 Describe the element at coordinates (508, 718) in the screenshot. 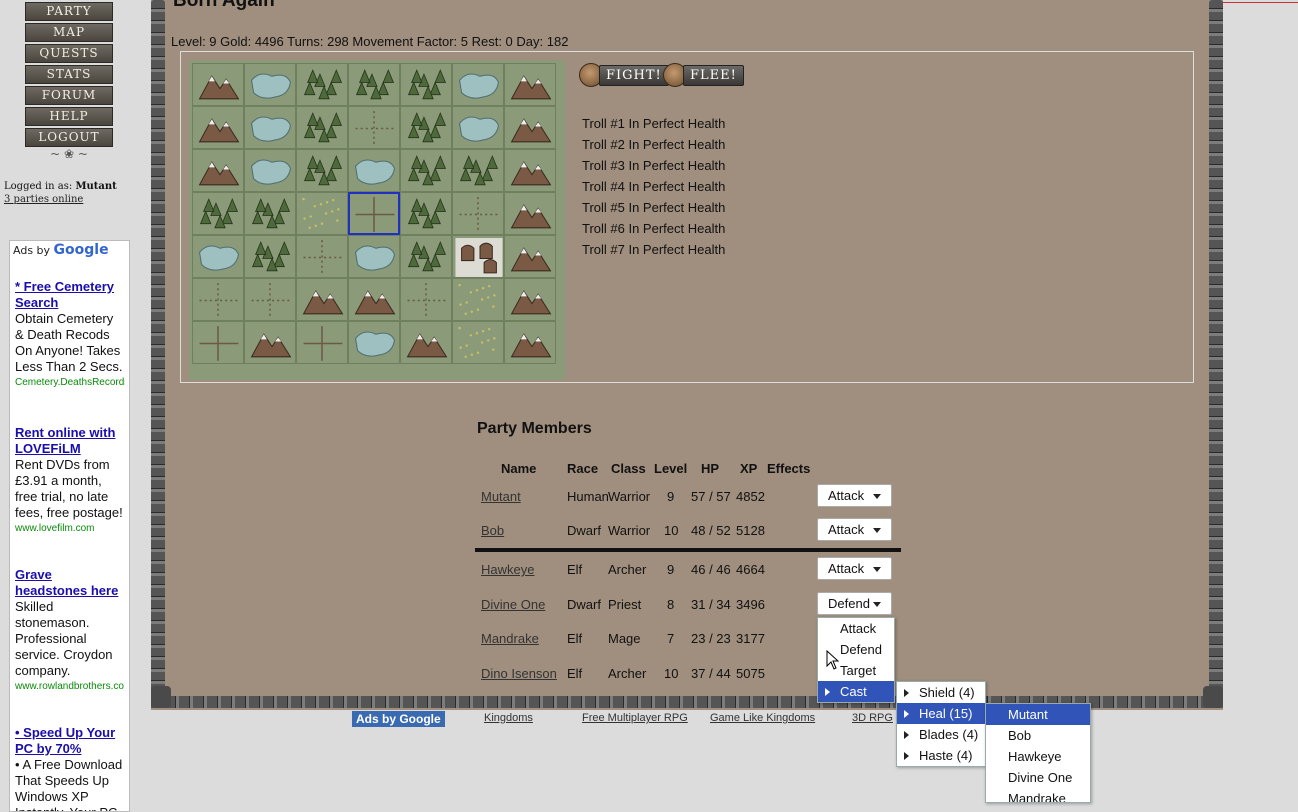

I see `footer-link-kingdoms: Kingdoms` at that location.